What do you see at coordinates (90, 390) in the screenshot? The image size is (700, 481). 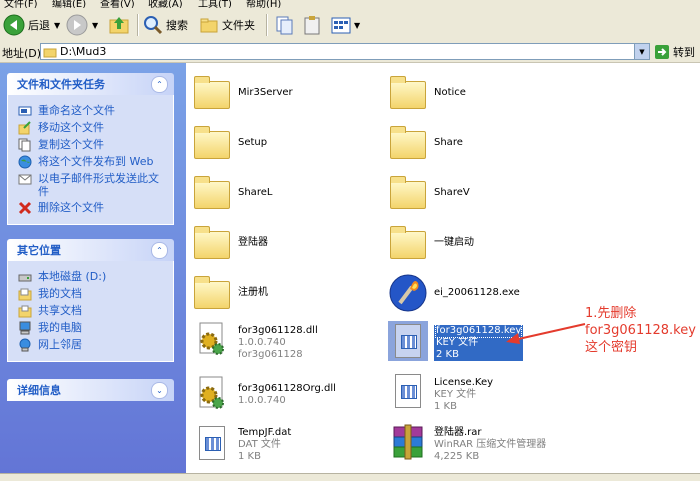 I see `details-header: 详细信息 ⌄` at bounding box center [90, 390].